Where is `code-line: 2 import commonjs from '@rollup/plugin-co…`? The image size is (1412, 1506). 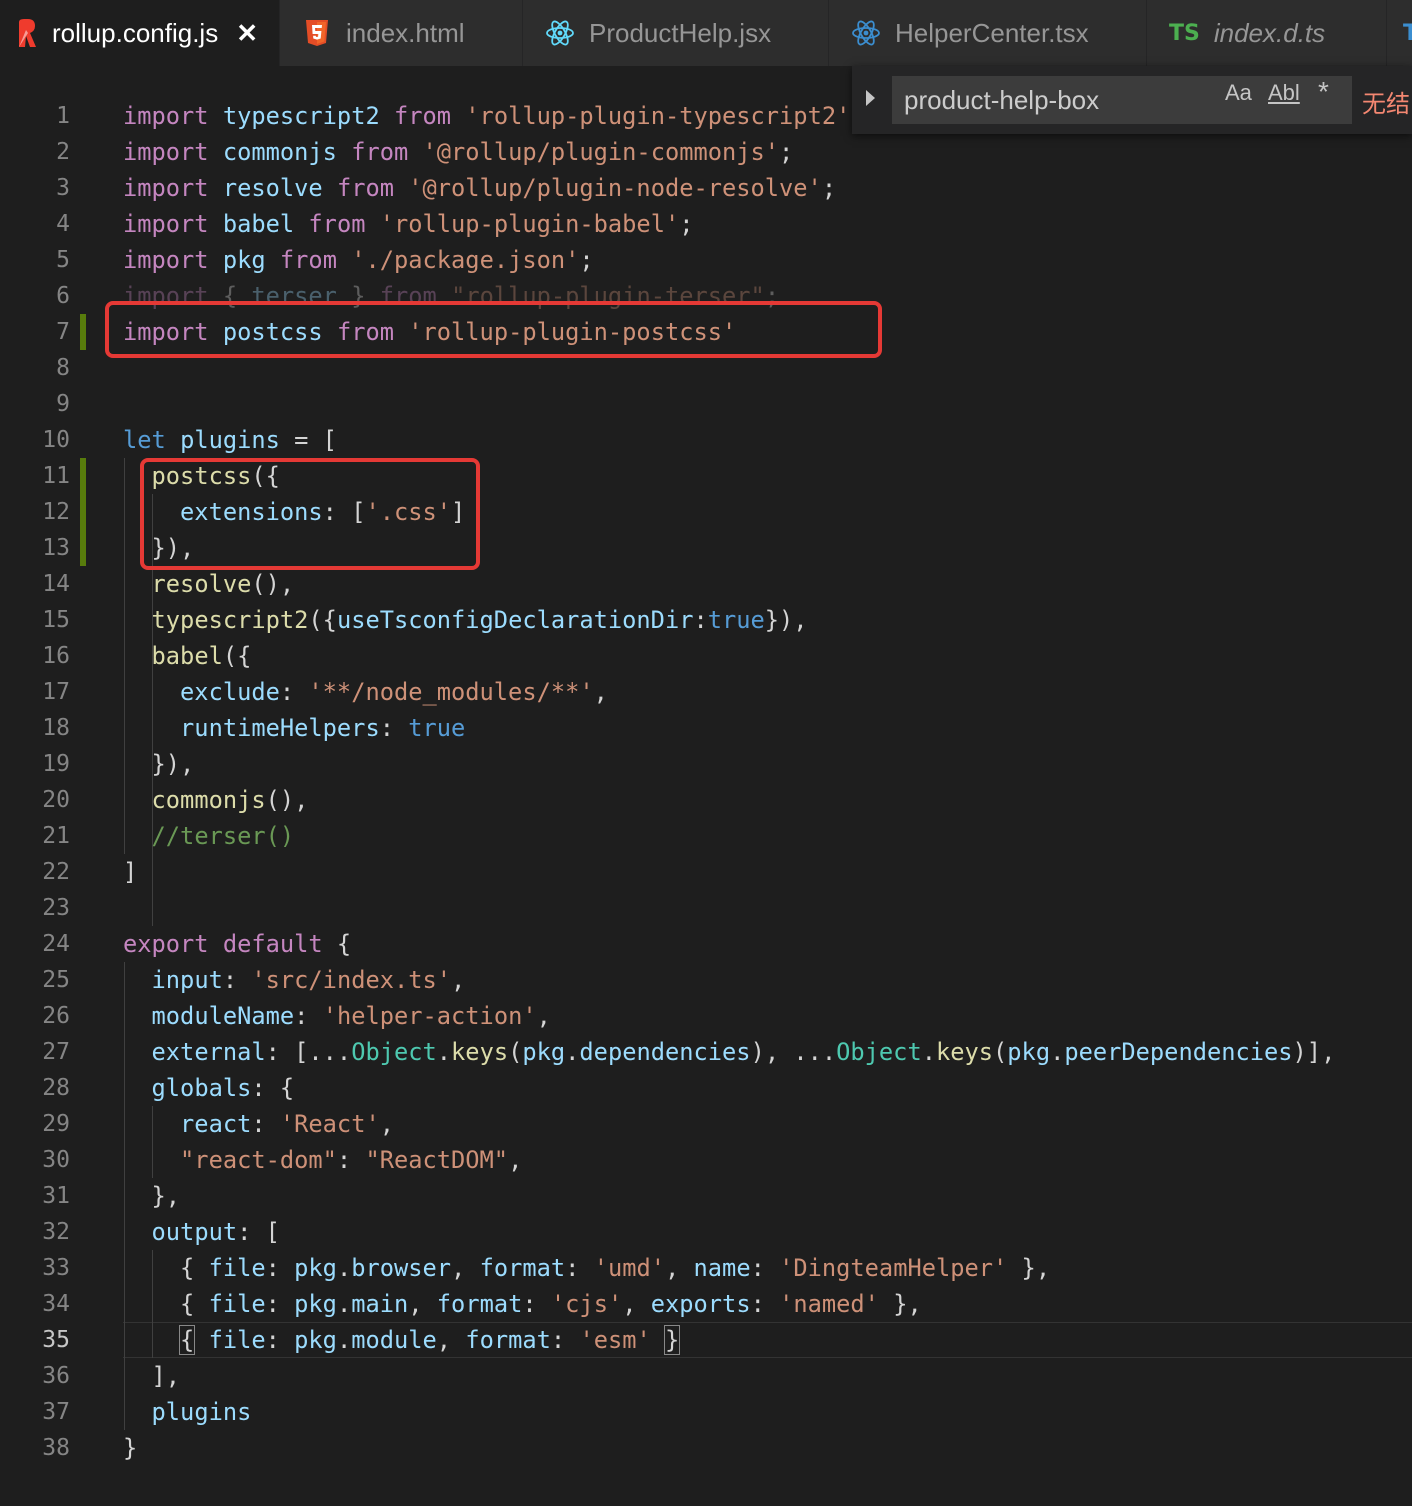
code-line: 2 import commonjs from '@rollup/plugin-co… is located at coordinates (706, 152).